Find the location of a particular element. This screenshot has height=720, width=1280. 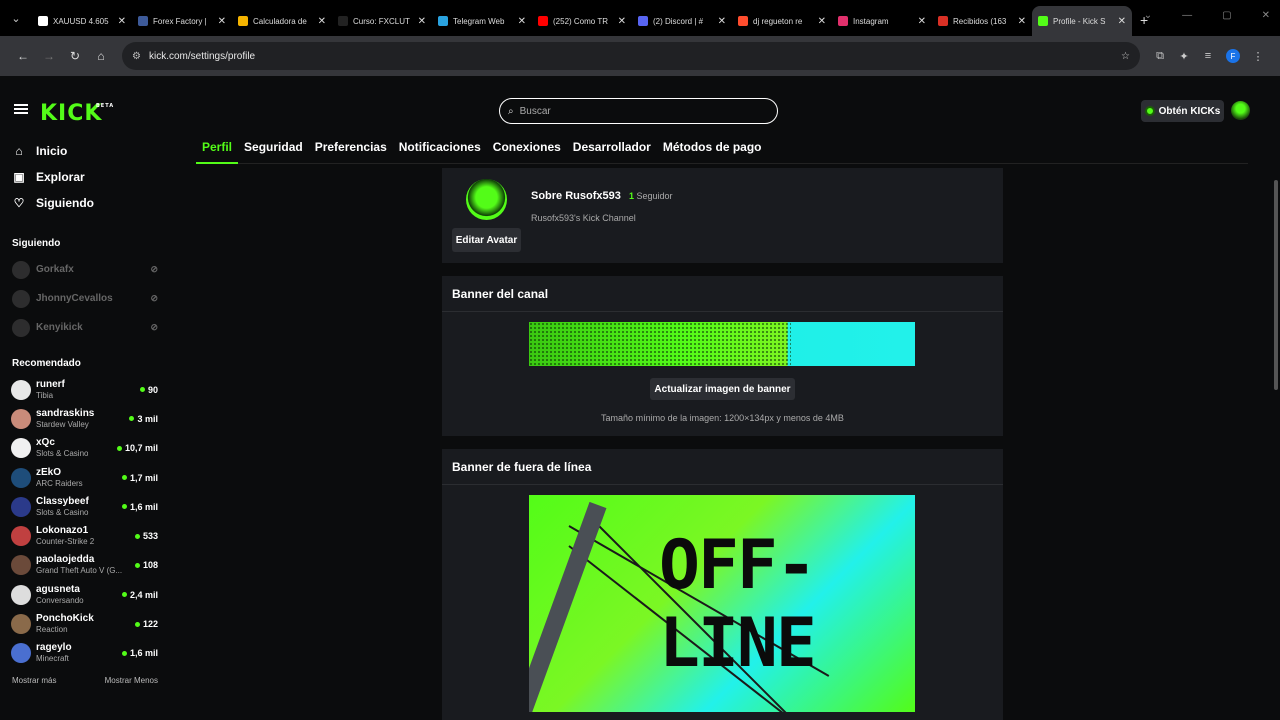

home-icon: ⌂ is located at coordinates (101, 56).